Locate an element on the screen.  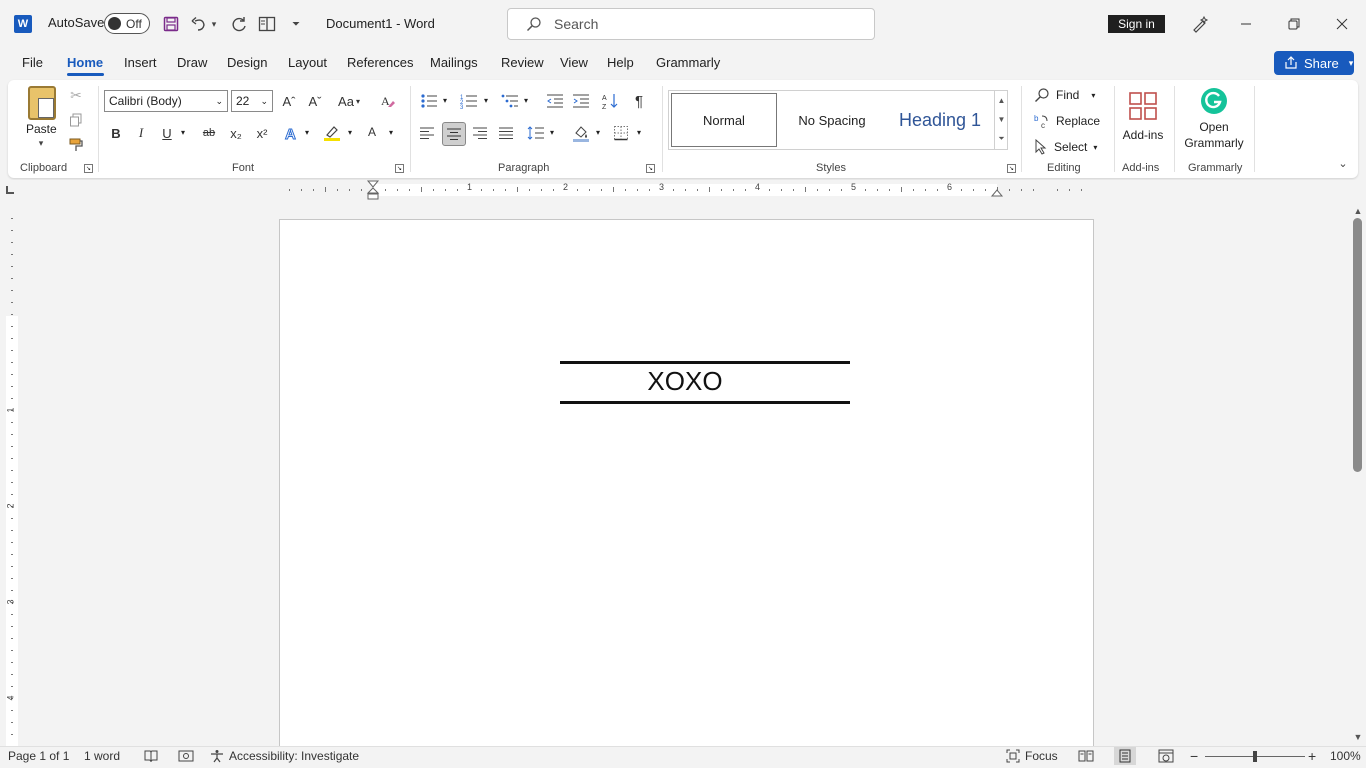
multilevel-list-icon is located at coordinates (510, 101).